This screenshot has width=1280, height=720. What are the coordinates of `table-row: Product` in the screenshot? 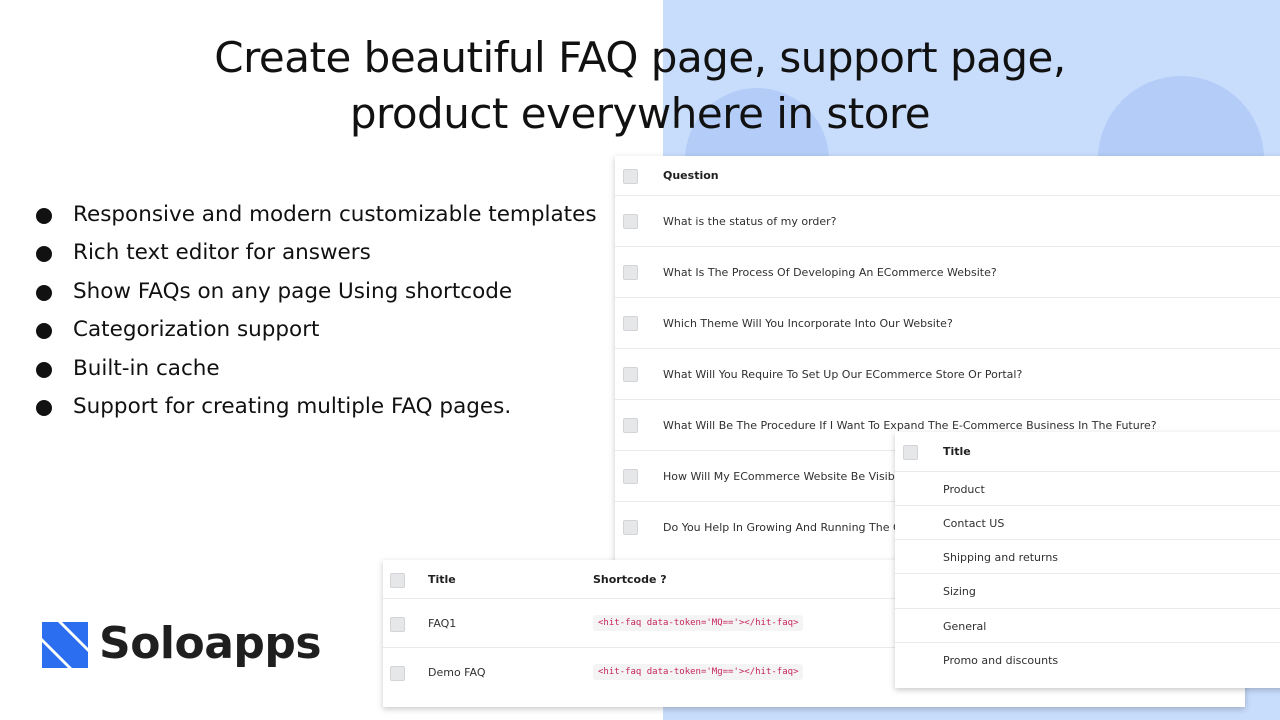 It's located at (1087, 489).